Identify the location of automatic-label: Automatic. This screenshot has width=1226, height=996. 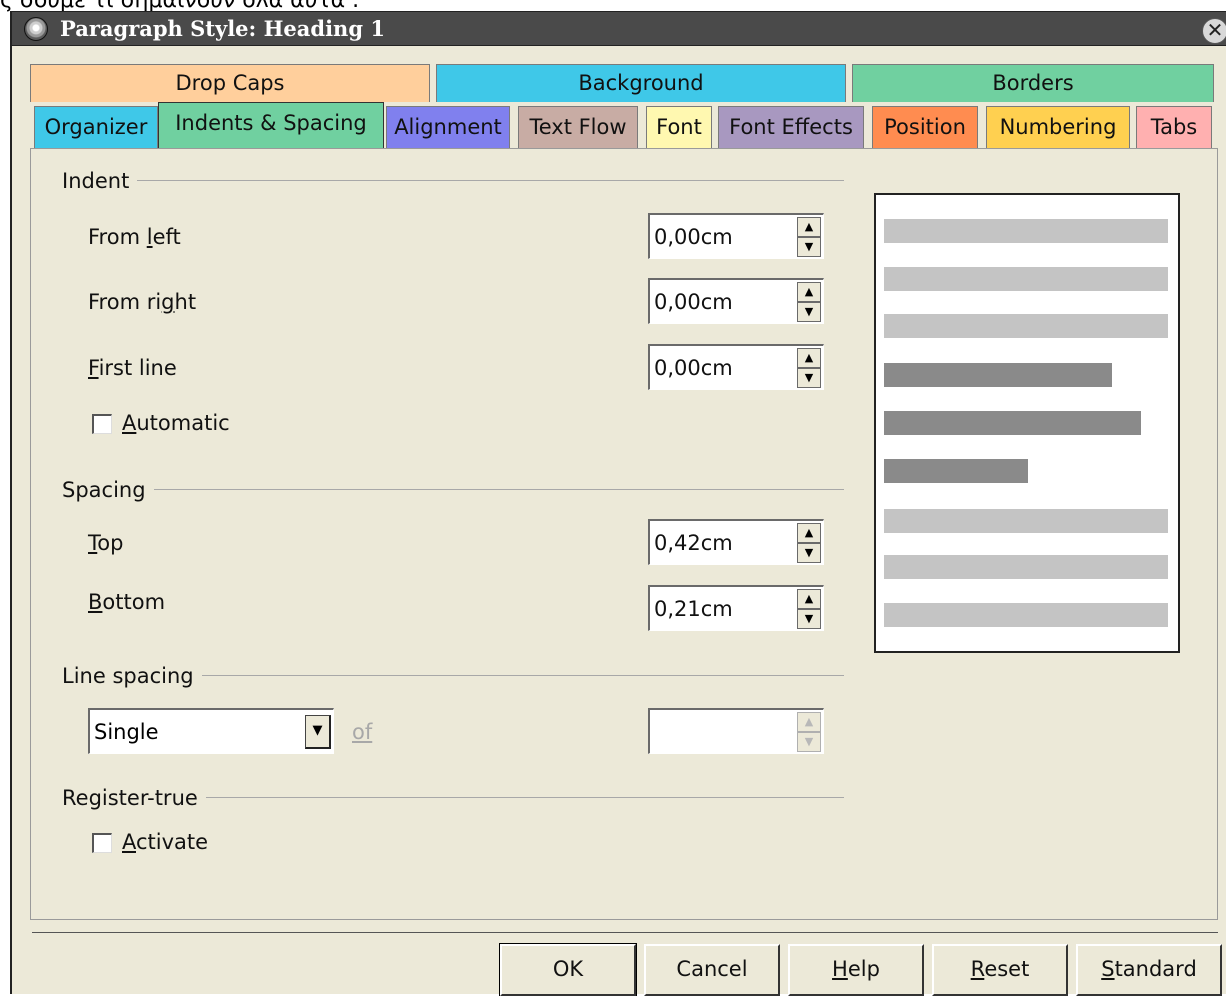
(176, 423).